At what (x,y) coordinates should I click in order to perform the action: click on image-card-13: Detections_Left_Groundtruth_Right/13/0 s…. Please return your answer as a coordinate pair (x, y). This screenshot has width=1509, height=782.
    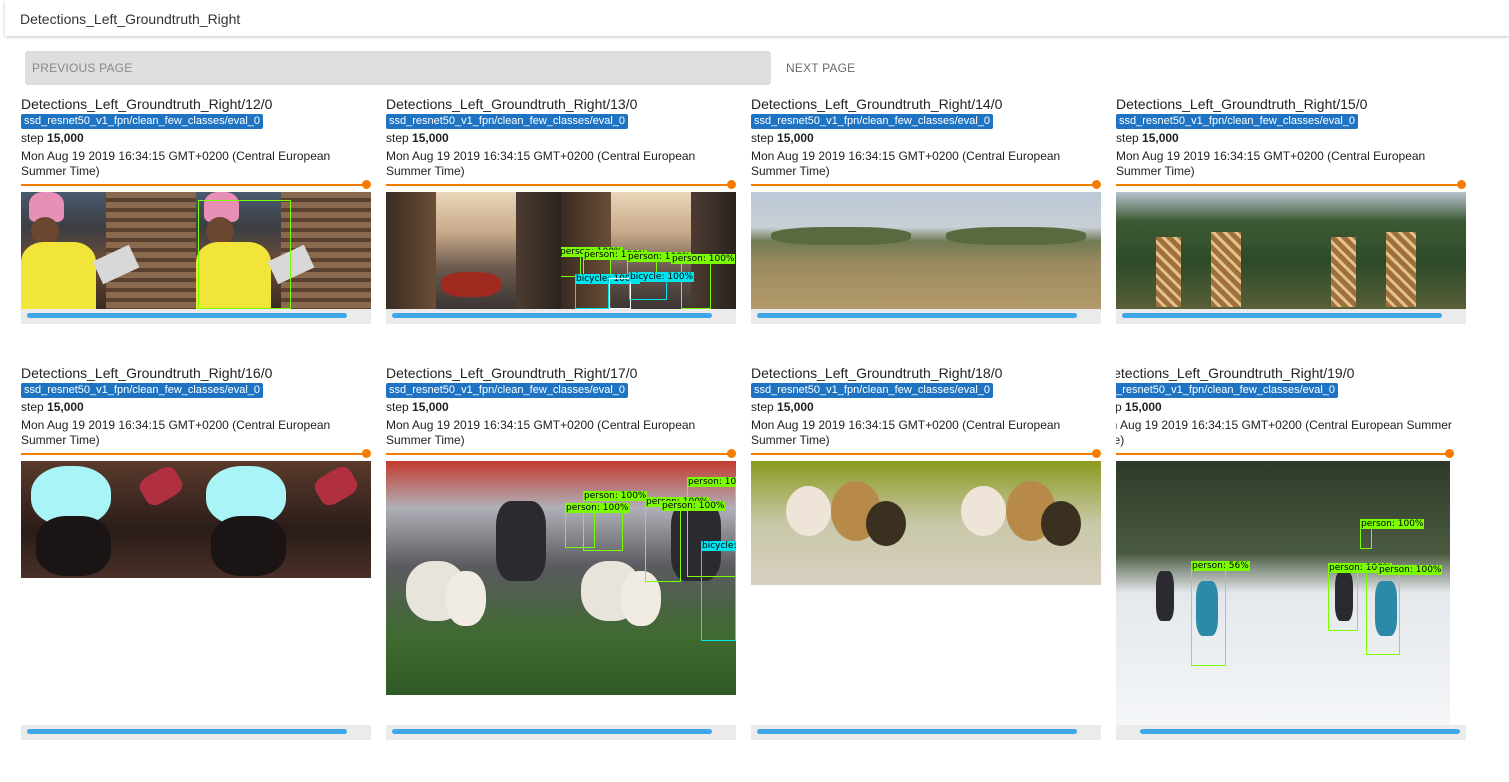
    Looking at the image, I should click on (561, 211).